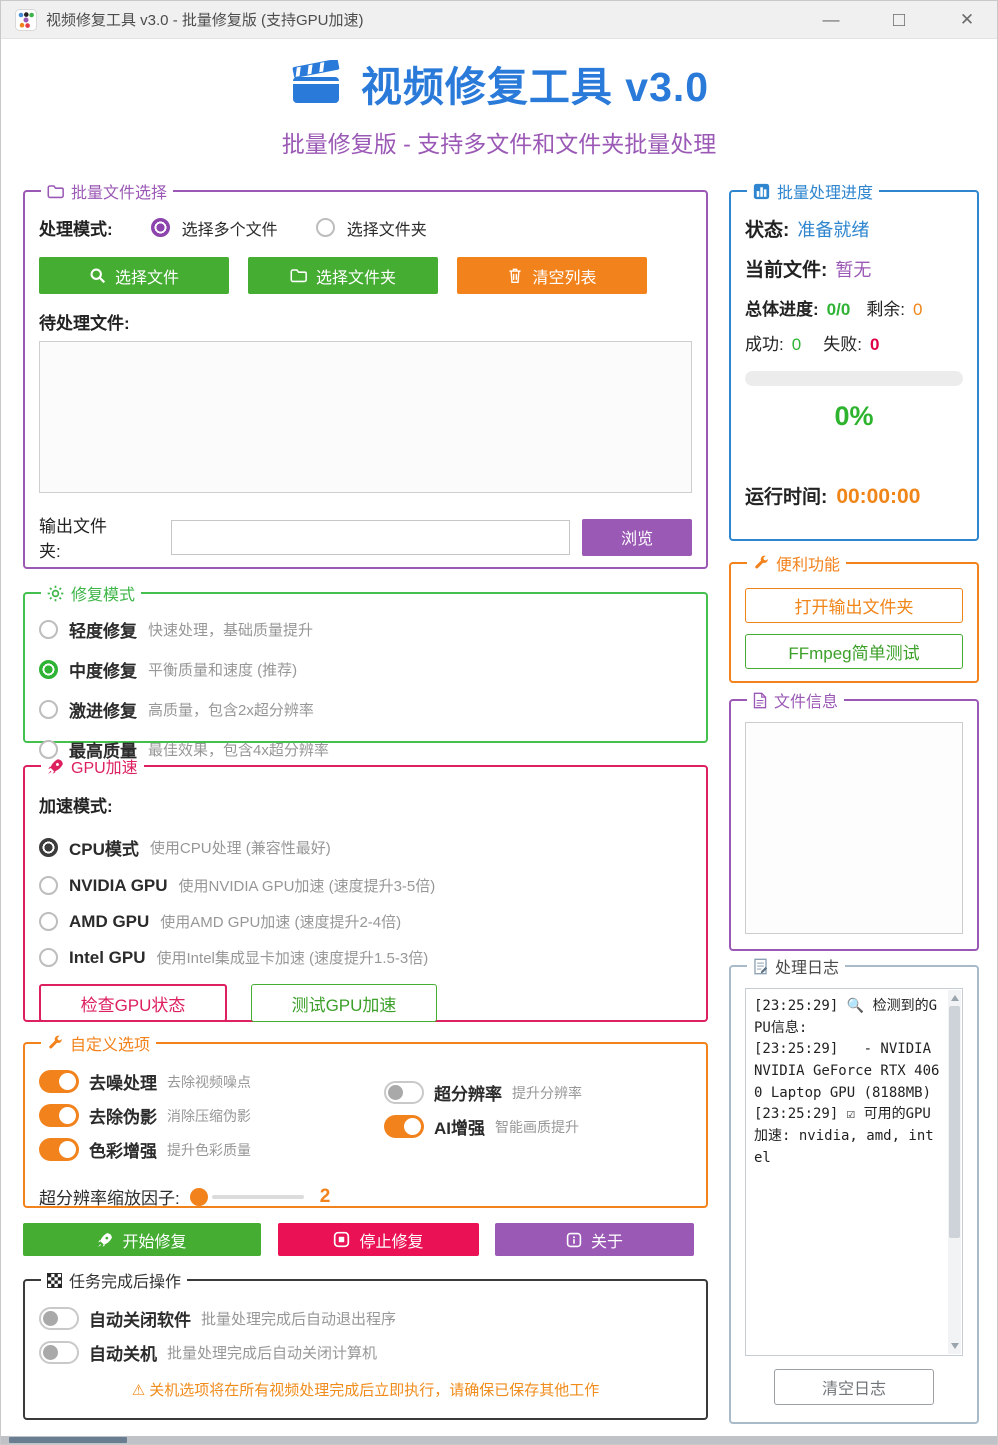  I want to click on browse-button: 浏览, so click(637, 537).